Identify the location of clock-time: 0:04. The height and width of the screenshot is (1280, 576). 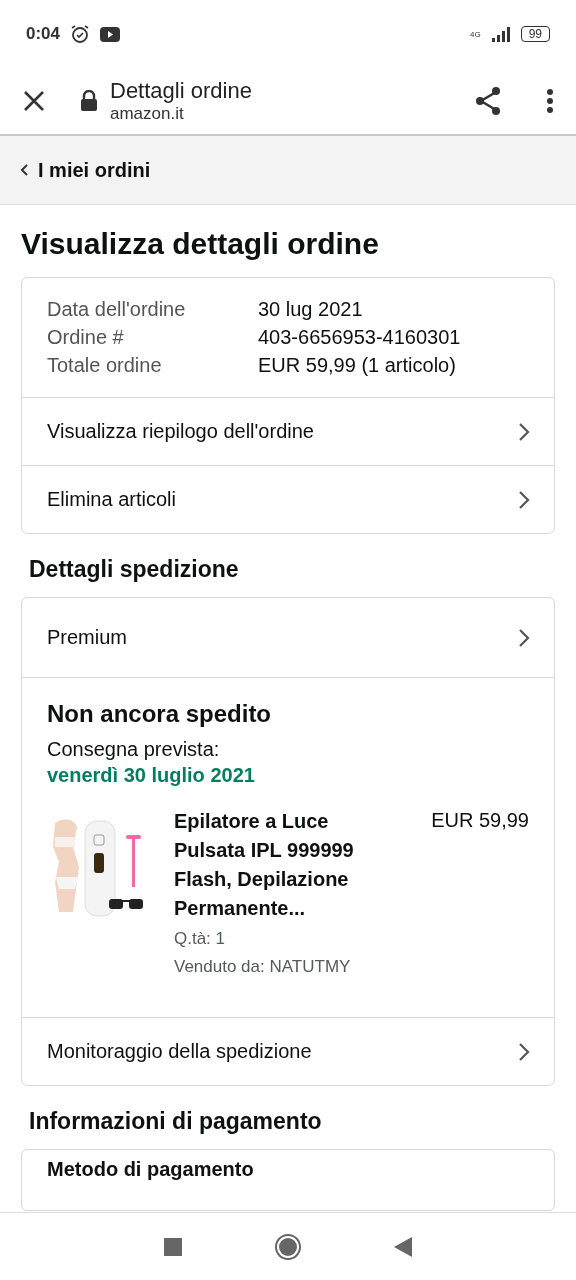
(43, 34).